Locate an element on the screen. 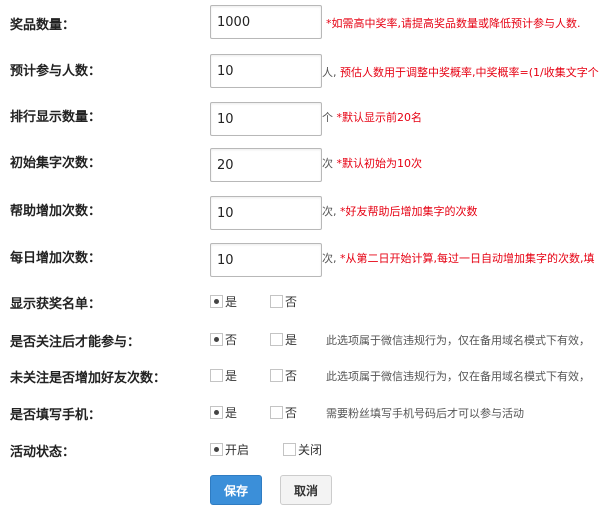  help-increase-row: 帮助增加次数： 次, *好友帮助后增加集字的次数 is located at coordinates (307, 212).